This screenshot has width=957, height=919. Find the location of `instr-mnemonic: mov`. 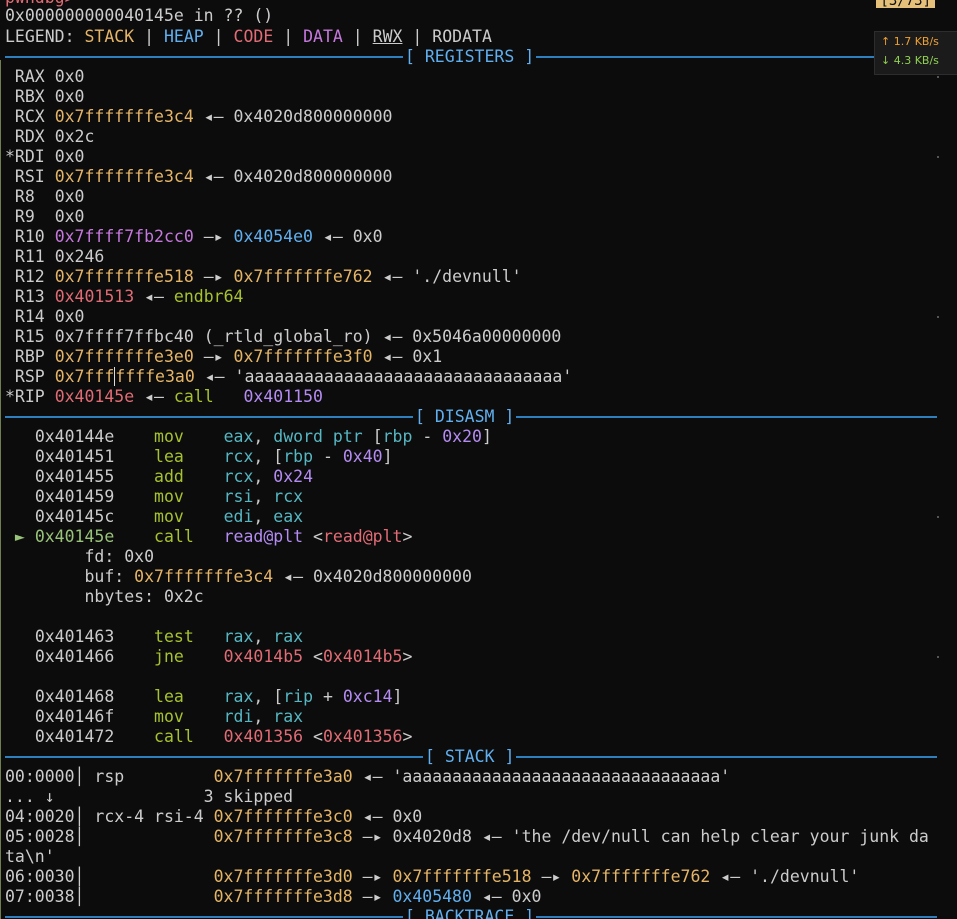

instr-mnemonic: mov is located at coordinates (174, 516).